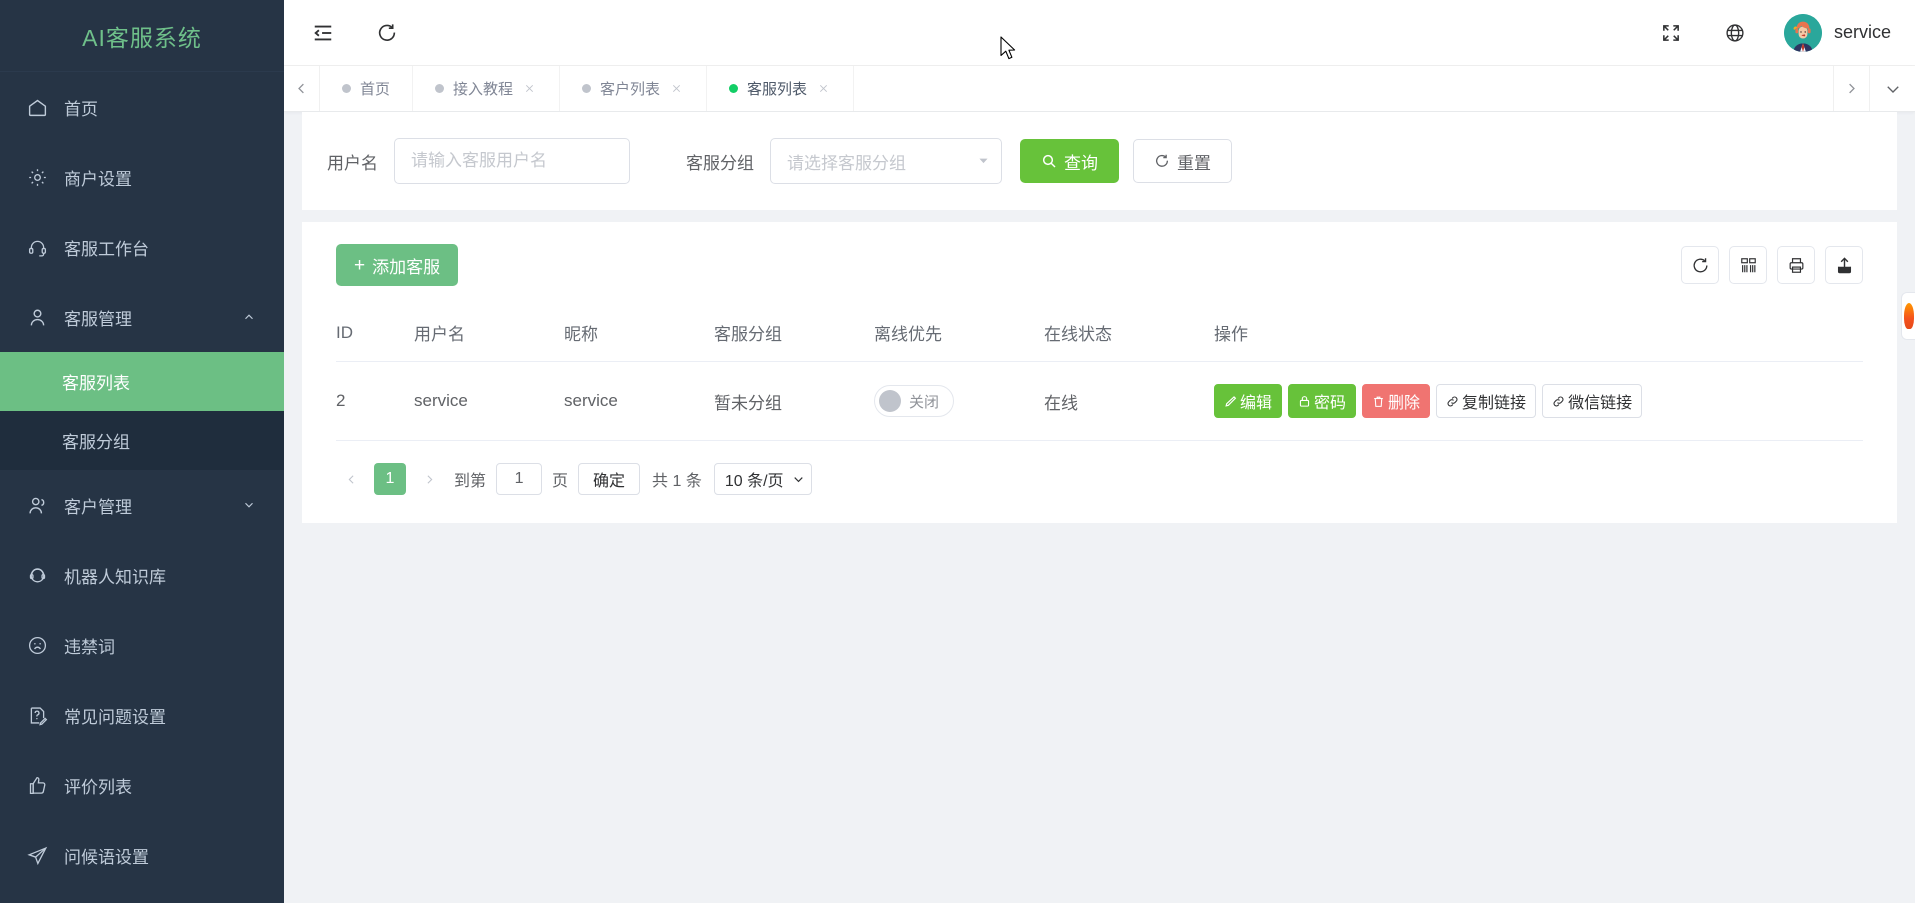 The width and height of the screenshot is (1915, 903). What do you see at coordinates (249, 317) in the screenshot?
I see `chevron-up-icon` at bounding box center [249, 317].